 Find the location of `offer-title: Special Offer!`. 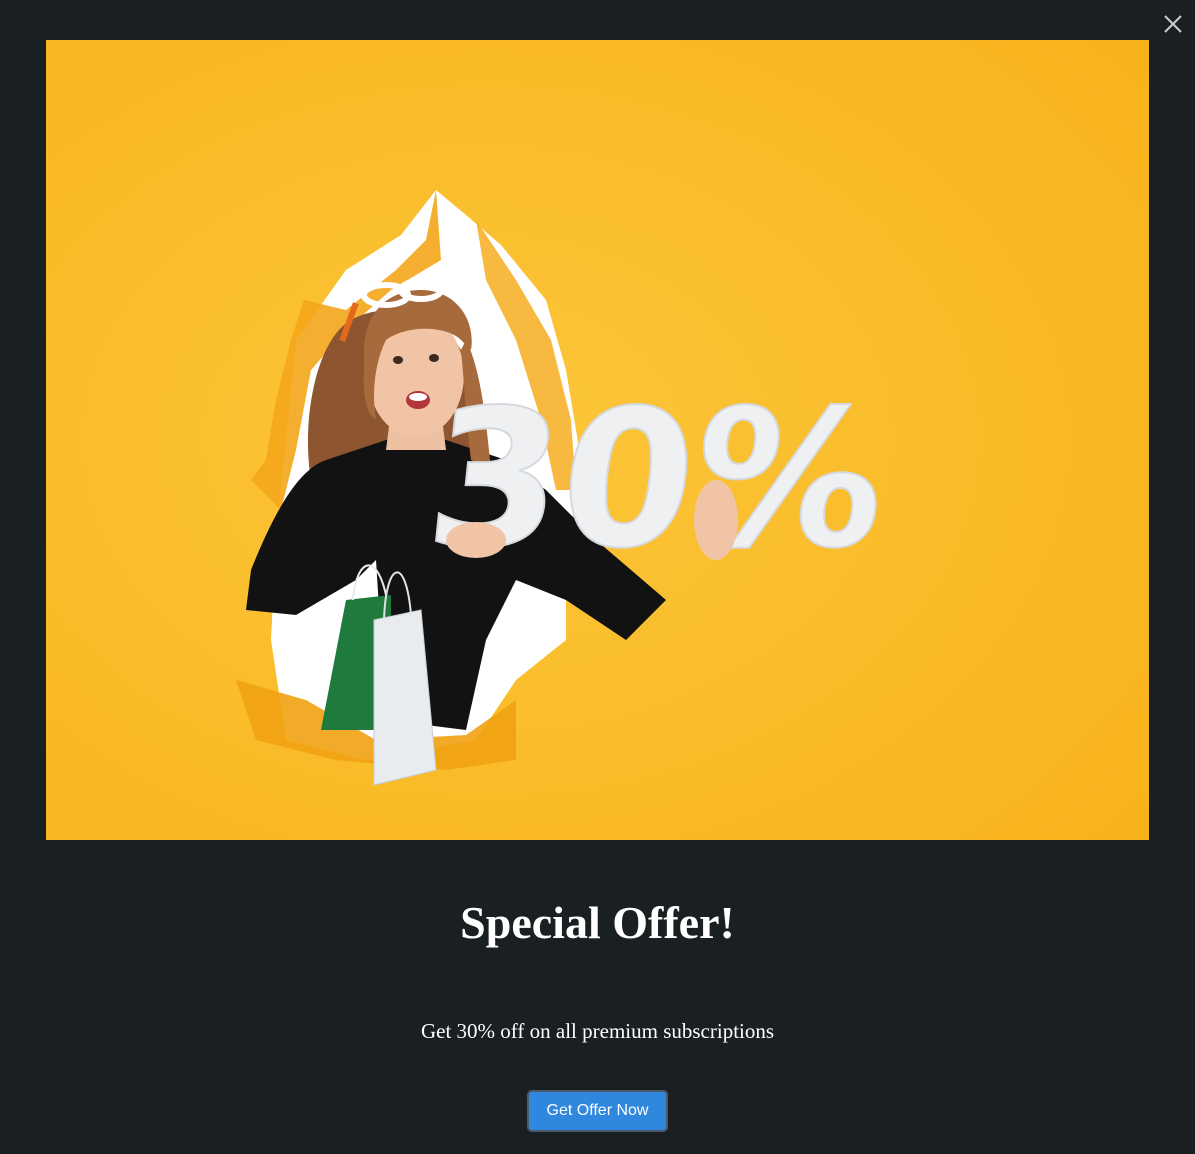

offer-title: Special Offer! is located at coordinates (597, 922).